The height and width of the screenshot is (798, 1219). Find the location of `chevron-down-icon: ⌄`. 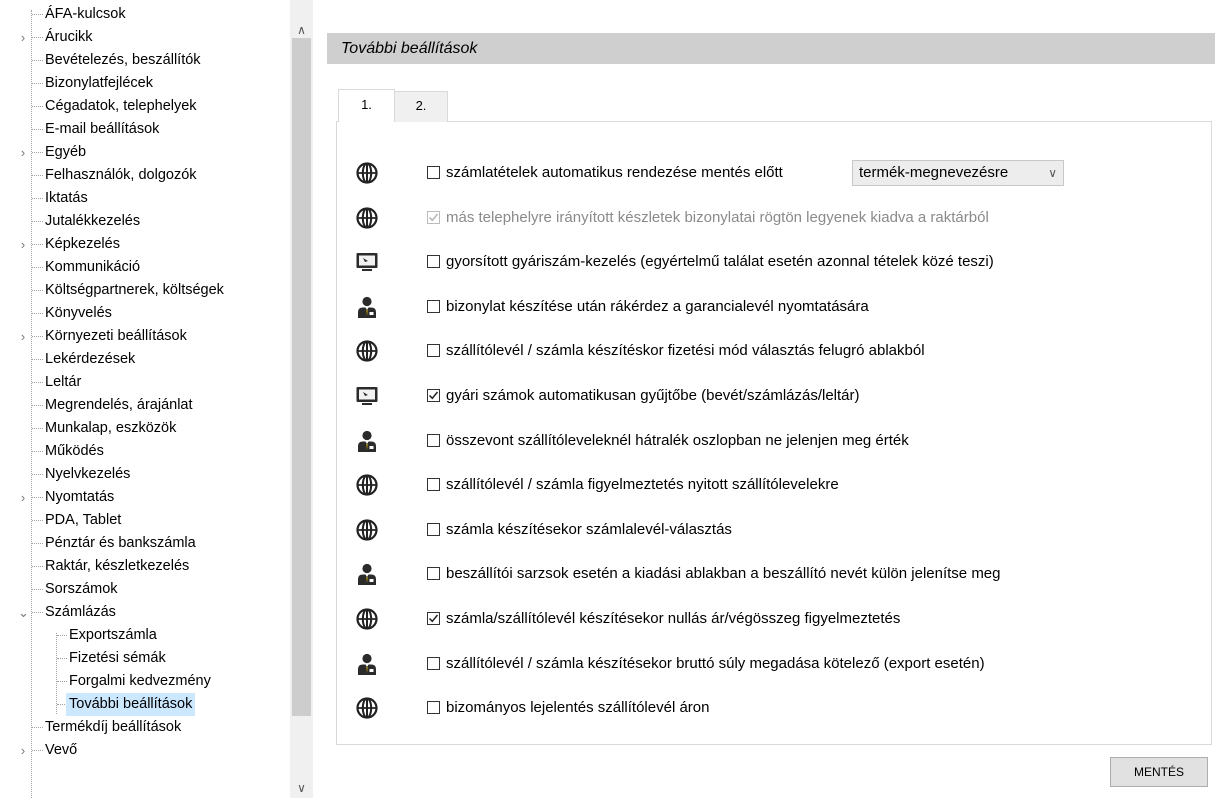

chevron-down-icon: ⌄ is located at coordinates (23, 612).